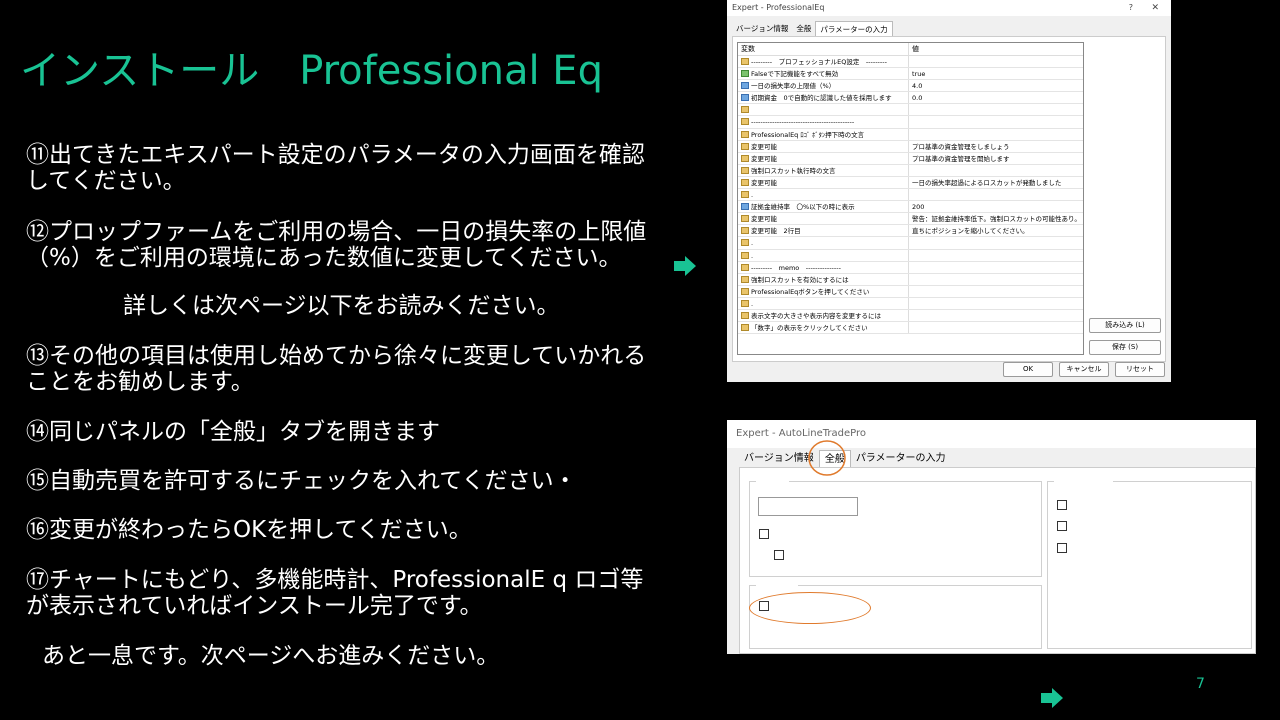 The width and height of the screenshot is (1280, 720). I want to click on step-11: ⑪出てきたエキスパート設定のパラメータの入力画面を確認してください。, so click(335, 168).